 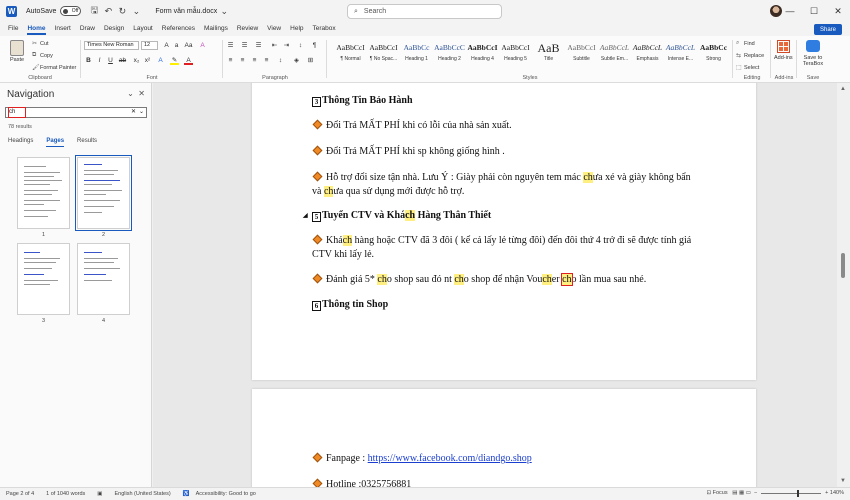 What do you see at coordinates (230, 60) in the screenshot?
I see `align-left-icon: ≡` at bounding box center [230, 60].